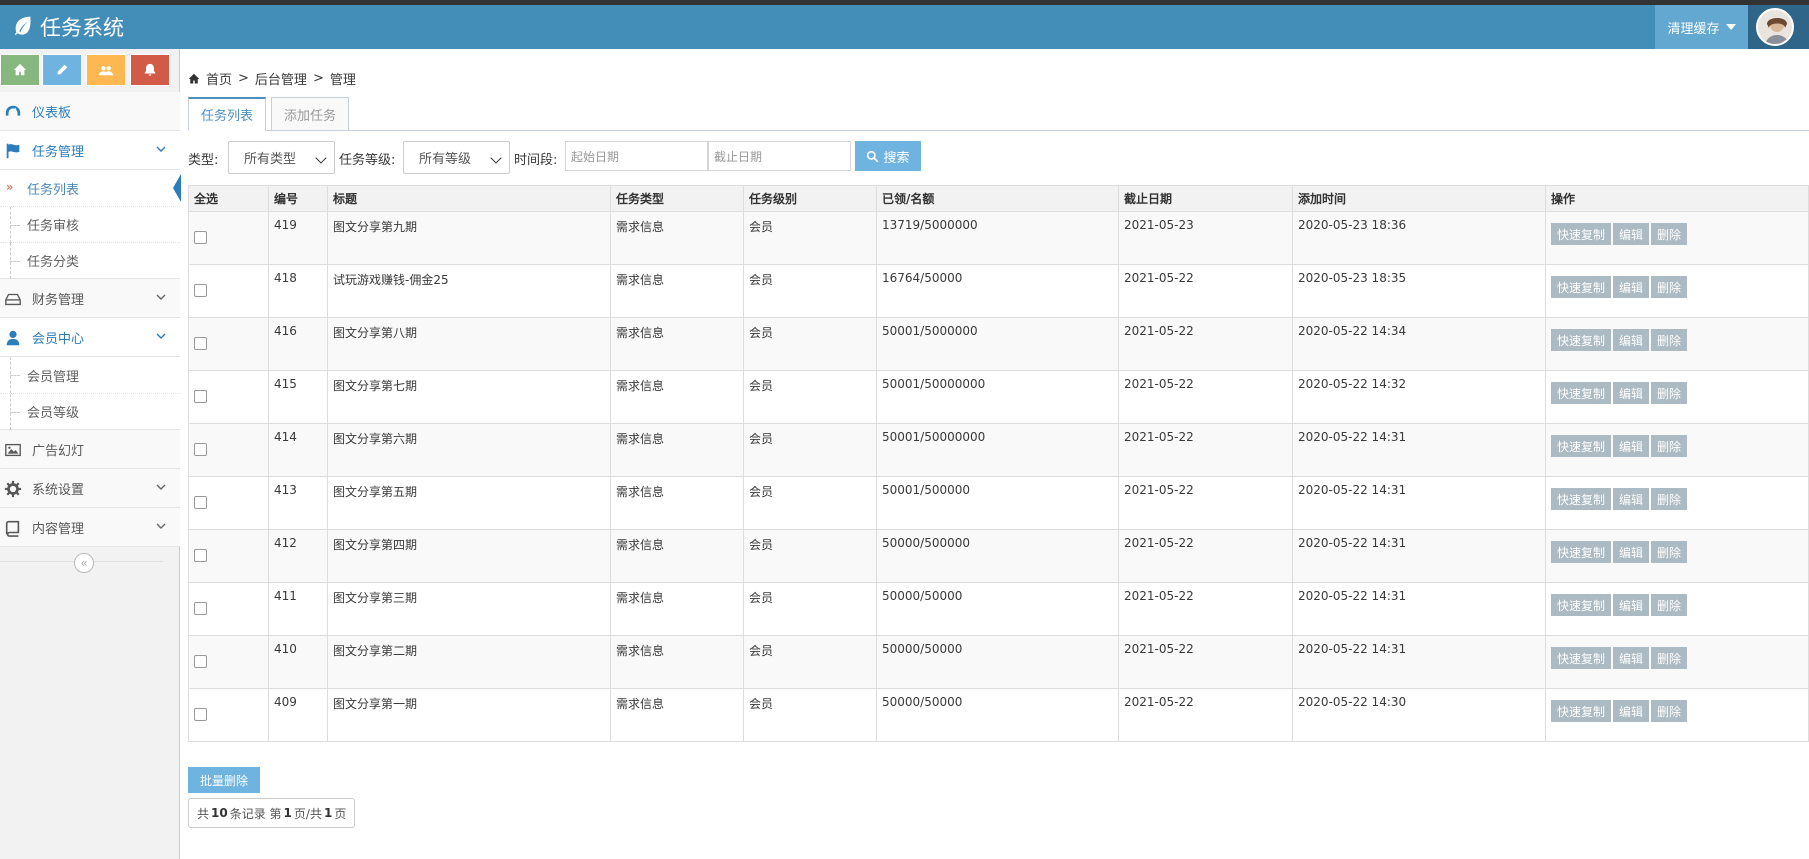  I want to click on type-select: 所有类型, so click(281, 157).